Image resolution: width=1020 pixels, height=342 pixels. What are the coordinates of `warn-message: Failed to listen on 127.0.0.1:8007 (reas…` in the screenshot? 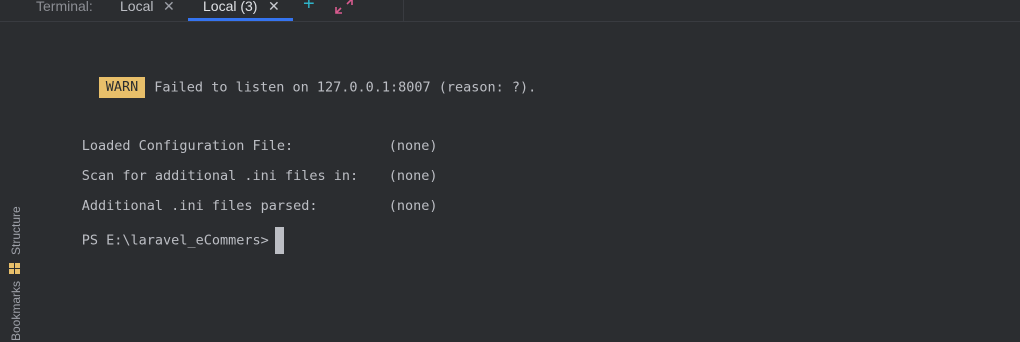 It's located at (345, 87).